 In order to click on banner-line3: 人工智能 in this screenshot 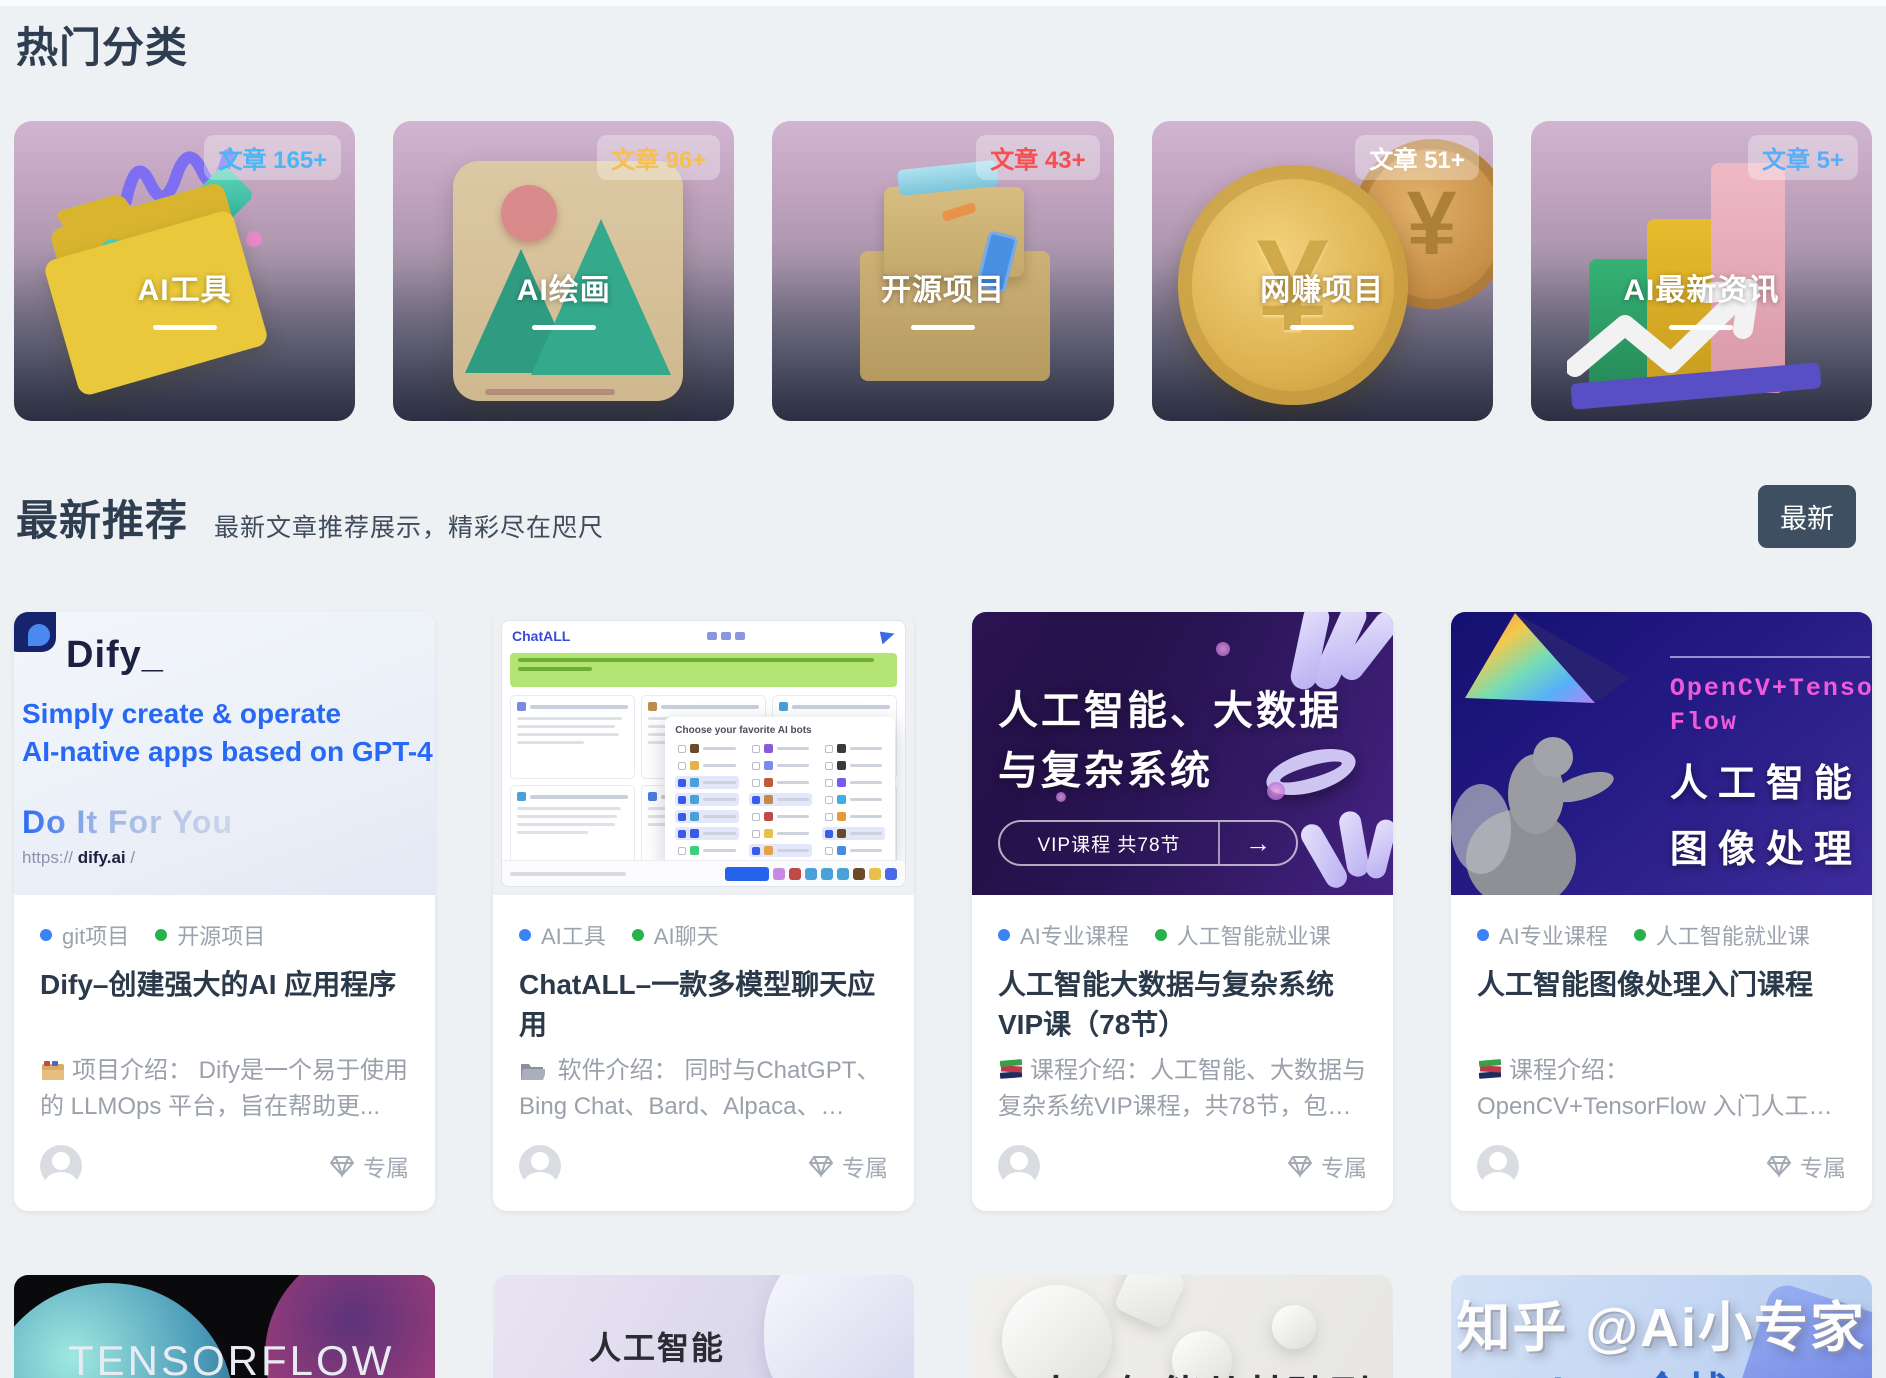, I will do `click(1765, 784)`.